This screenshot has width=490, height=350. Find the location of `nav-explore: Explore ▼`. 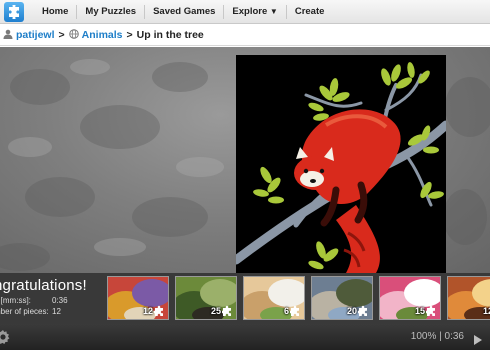

nav-explore: Explore ▼ is located at coordinates (254, 11).